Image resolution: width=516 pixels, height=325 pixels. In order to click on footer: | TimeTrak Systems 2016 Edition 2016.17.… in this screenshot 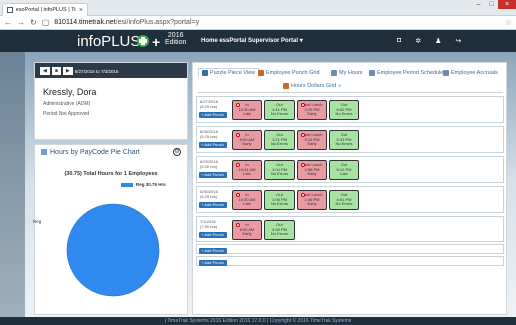, I will do `click(258, 321)`.